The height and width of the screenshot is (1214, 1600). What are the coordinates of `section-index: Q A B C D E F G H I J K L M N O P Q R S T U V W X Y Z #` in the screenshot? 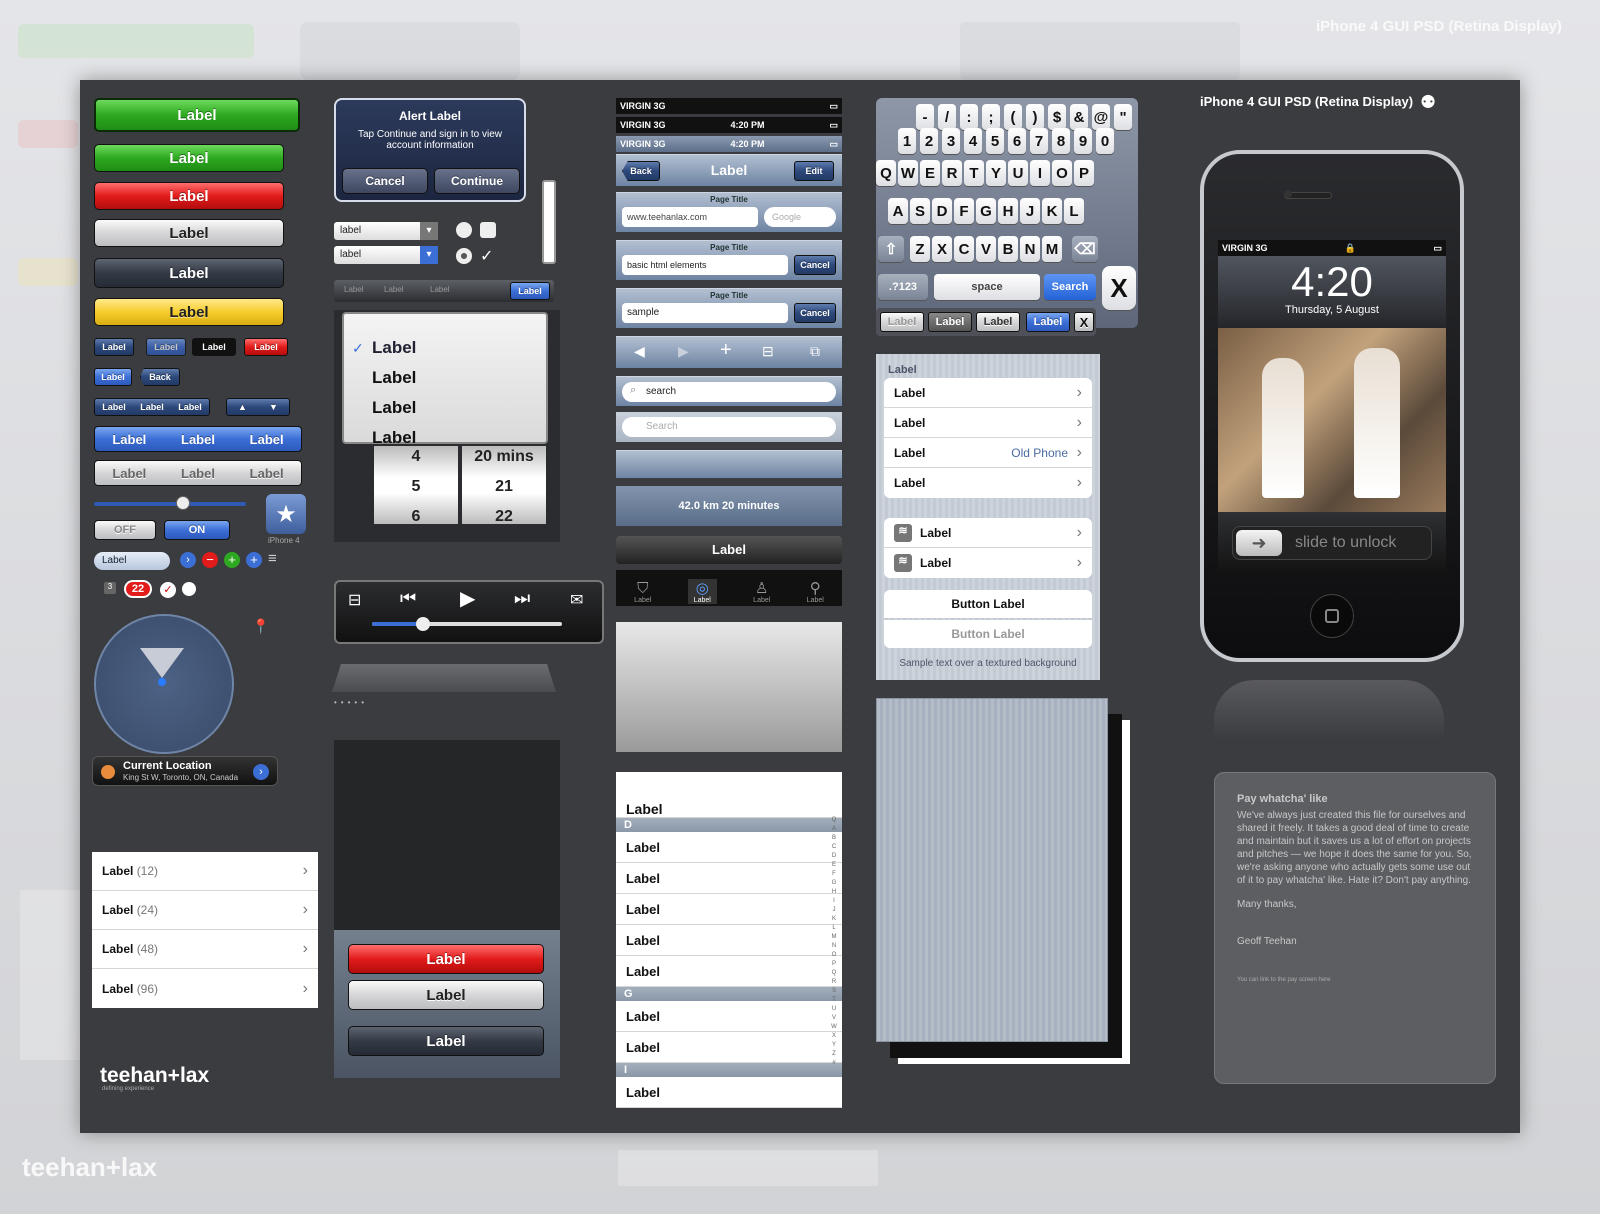 It's located at (834, 942).